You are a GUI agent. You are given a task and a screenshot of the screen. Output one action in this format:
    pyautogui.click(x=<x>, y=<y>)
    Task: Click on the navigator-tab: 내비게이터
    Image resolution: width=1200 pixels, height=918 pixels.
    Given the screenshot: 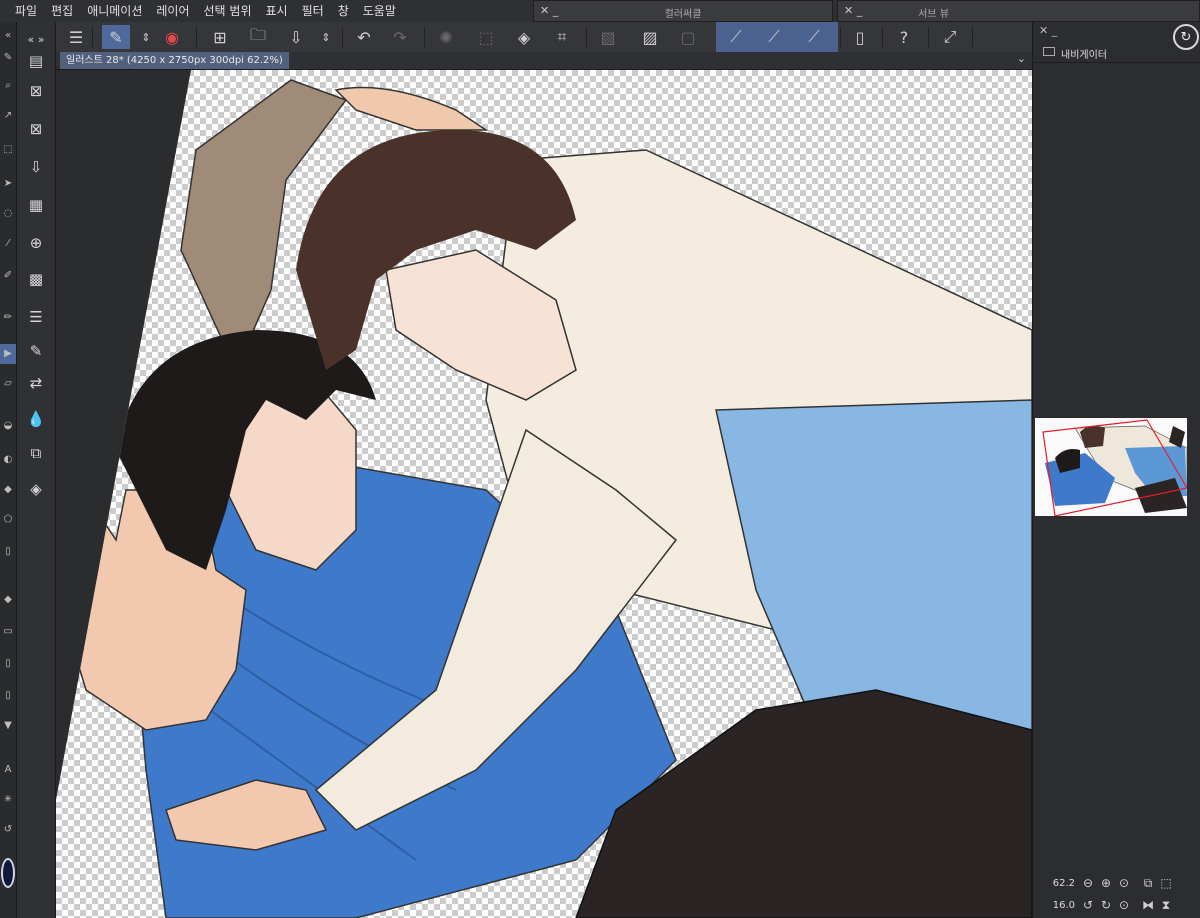 What is the action you would take?
    pyautogui.click(x=1084, y=53)
    